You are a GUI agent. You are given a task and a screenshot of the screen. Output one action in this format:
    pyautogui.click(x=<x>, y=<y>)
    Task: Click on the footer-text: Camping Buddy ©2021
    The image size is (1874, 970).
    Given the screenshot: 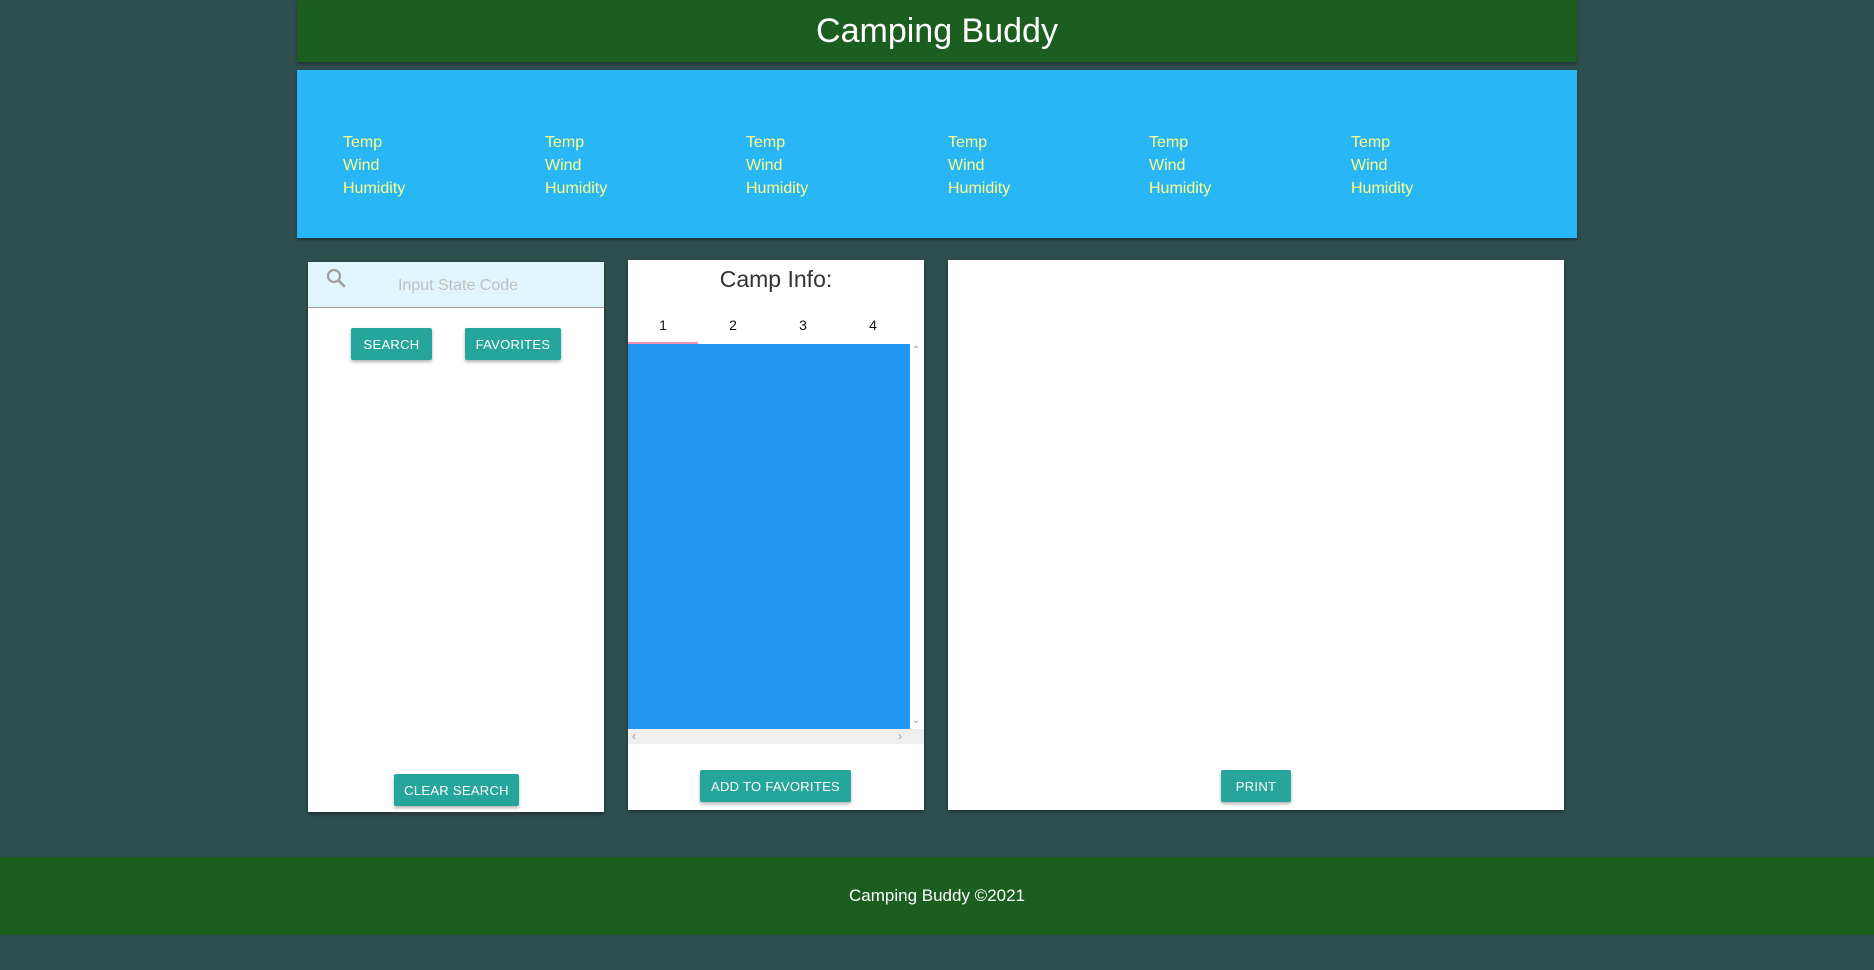 What is the action you would take?
    pyautogui.click(x=937, y=895)
    